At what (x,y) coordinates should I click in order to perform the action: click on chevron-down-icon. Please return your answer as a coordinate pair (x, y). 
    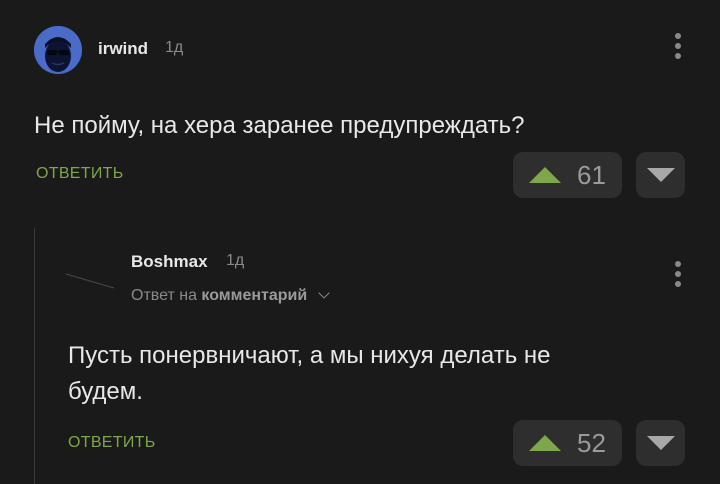
    Looking at the image, I should click on (323, 293).